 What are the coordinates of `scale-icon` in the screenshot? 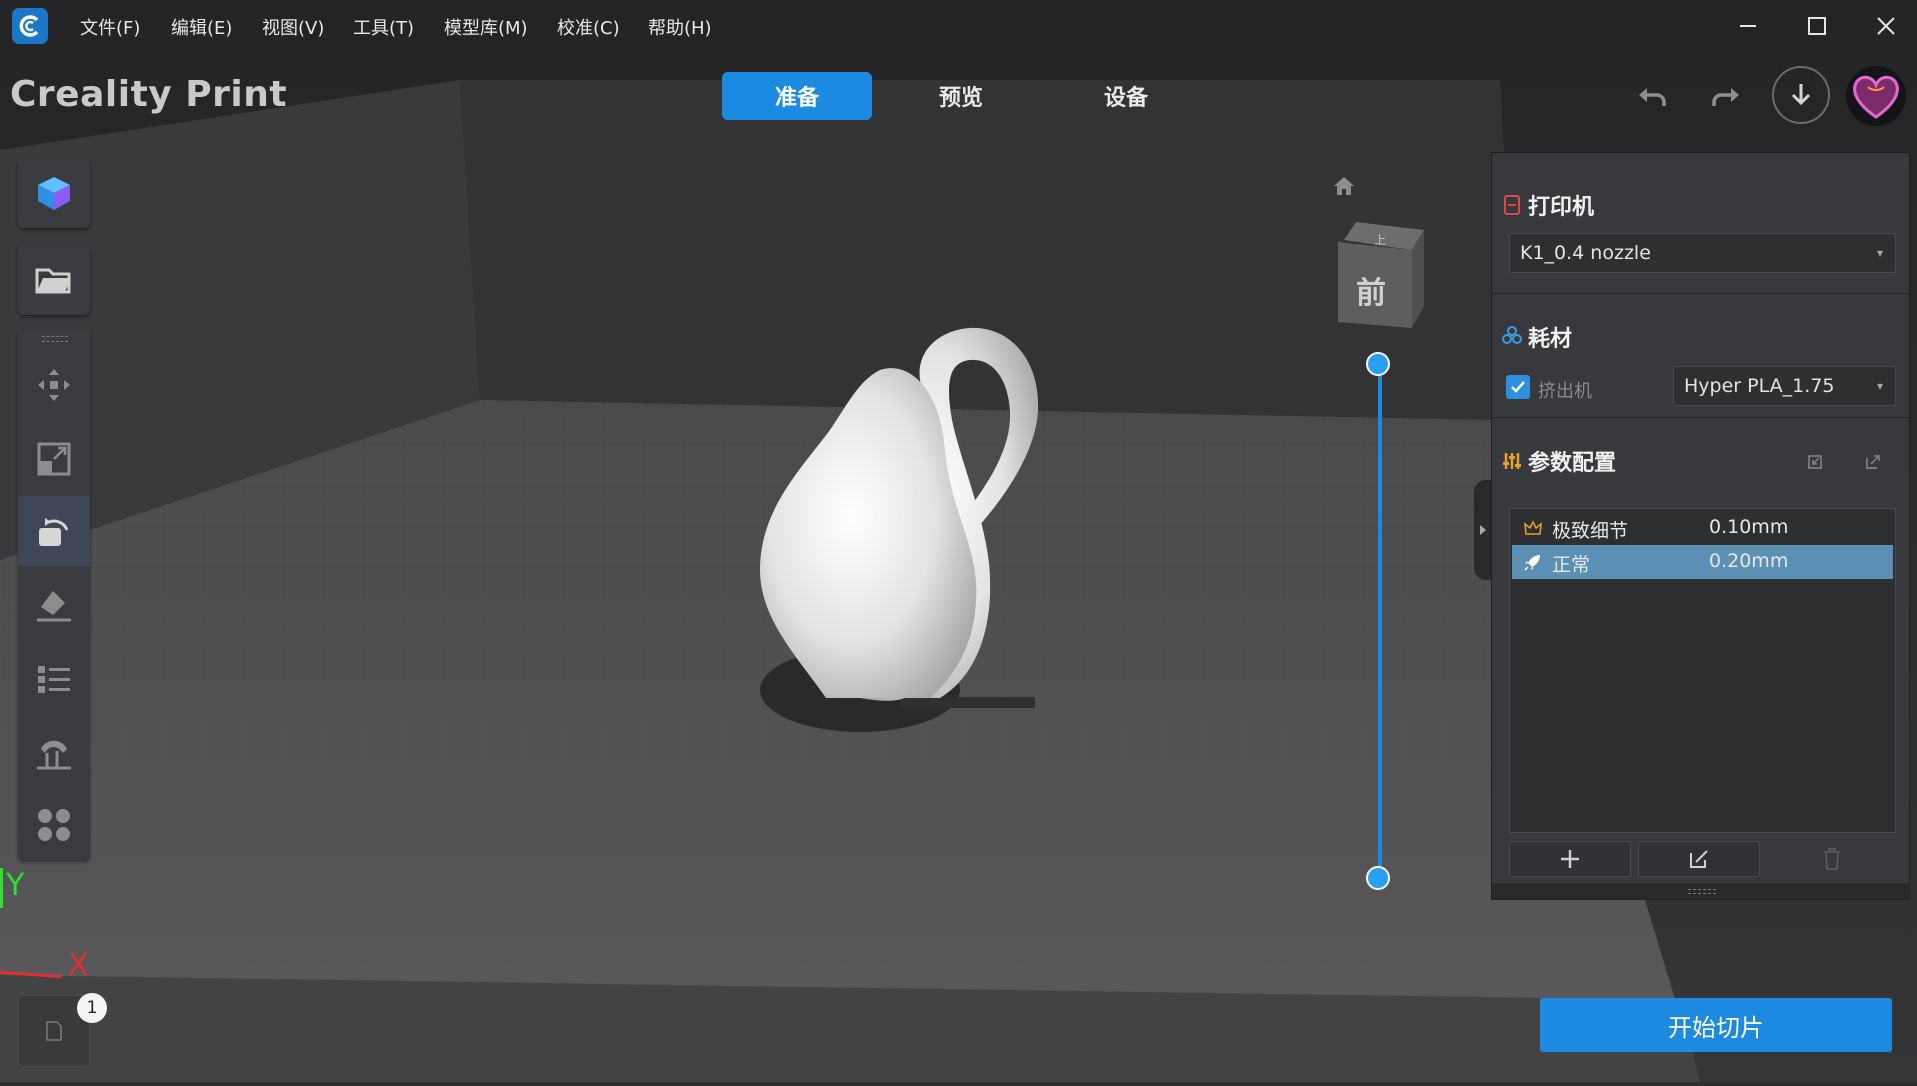 It's located at (54, 459).